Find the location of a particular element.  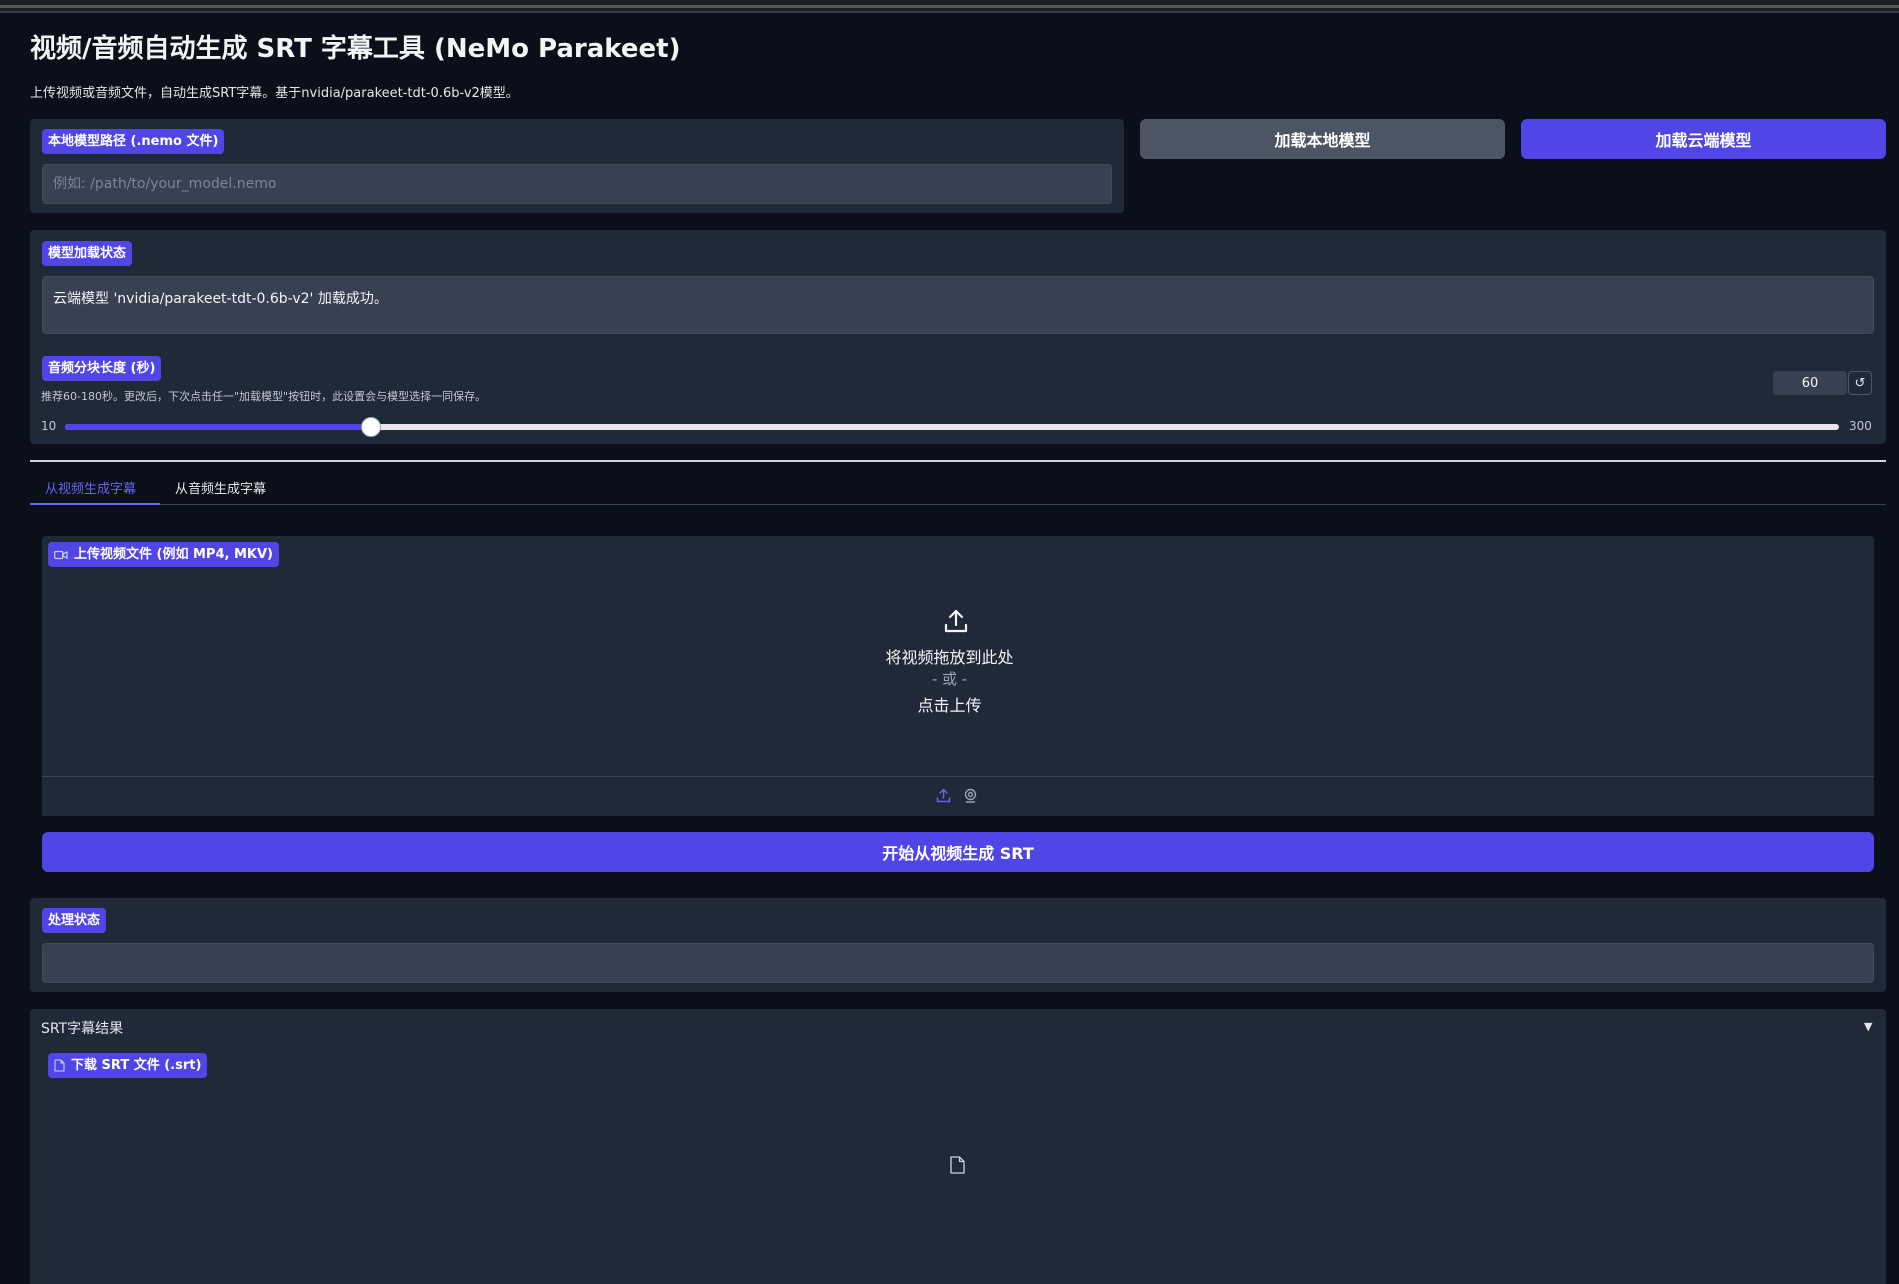

download-srt-label: 下载 SRT 文件 (.srt) is located at coordinates (128, 1065).